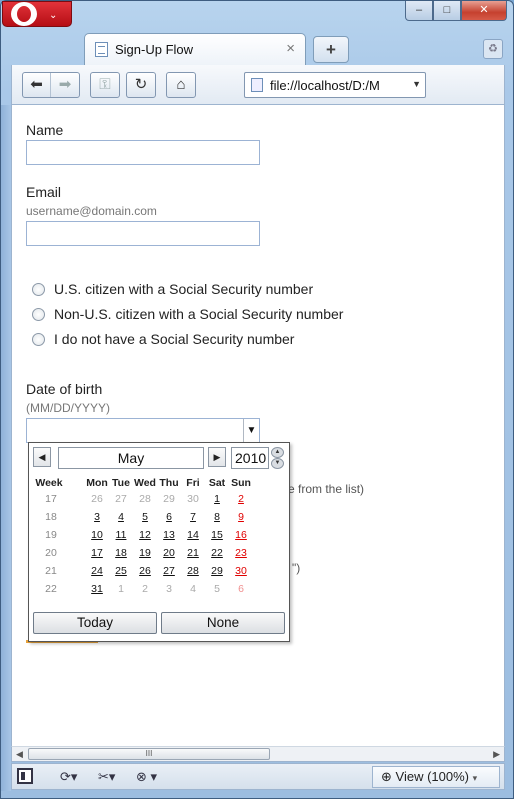 Image resolution: width=514 pixels, height=799 pixels. Describe the element at coordinates (65, 85) in the screenshot. I see `forward-icon: ➡` at that location.